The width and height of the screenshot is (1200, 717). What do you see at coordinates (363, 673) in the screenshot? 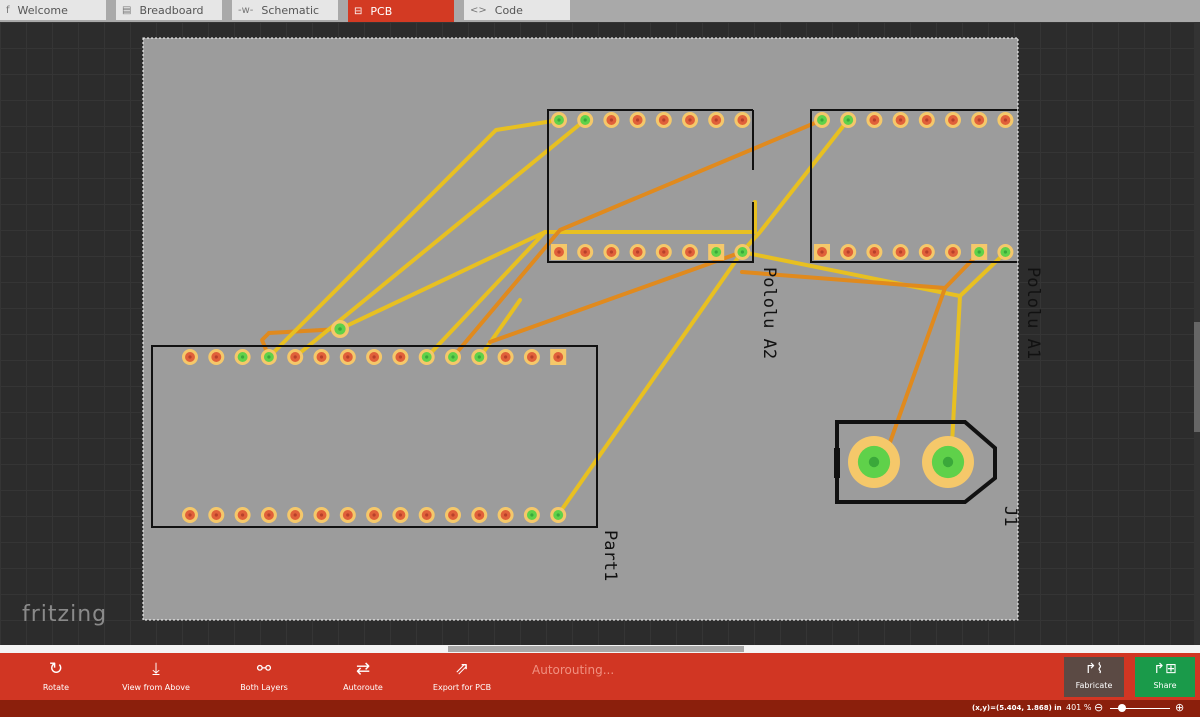
I see `autoroute-button: ⇄ Autoroute` at bounding box center [363, 673].